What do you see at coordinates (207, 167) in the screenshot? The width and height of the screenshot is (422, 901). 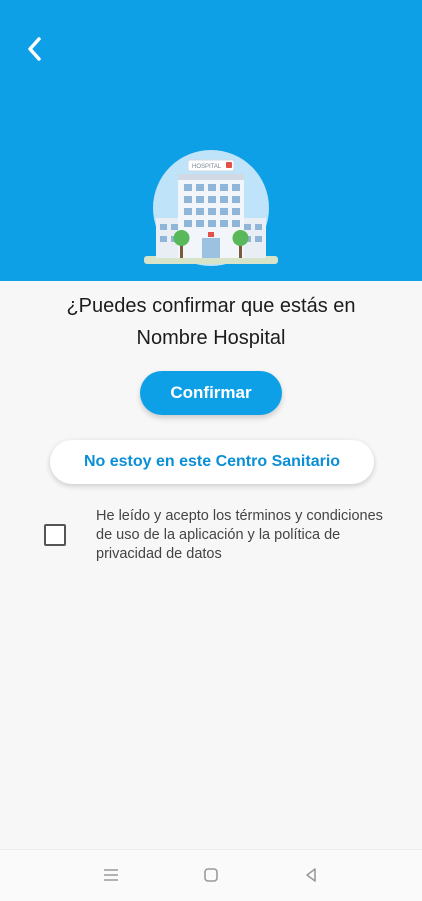 I see `hospital-sign-text: HOSPITAL` at bounding box center [207, 167].